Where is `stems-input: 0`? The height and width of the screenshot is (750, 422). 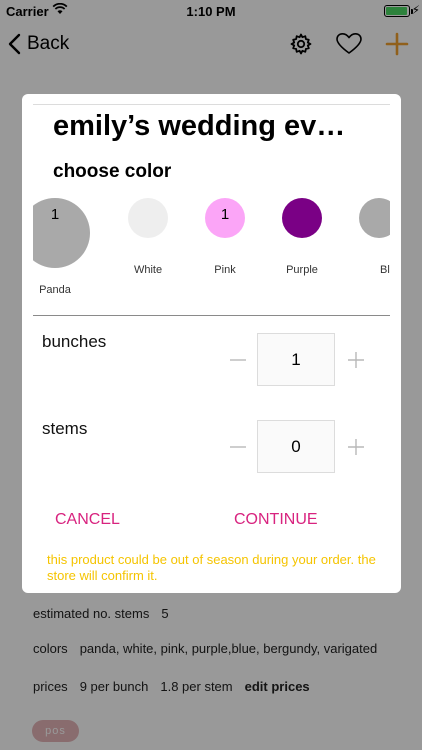 stems-input: 0 is located at coordinates (296, 446).